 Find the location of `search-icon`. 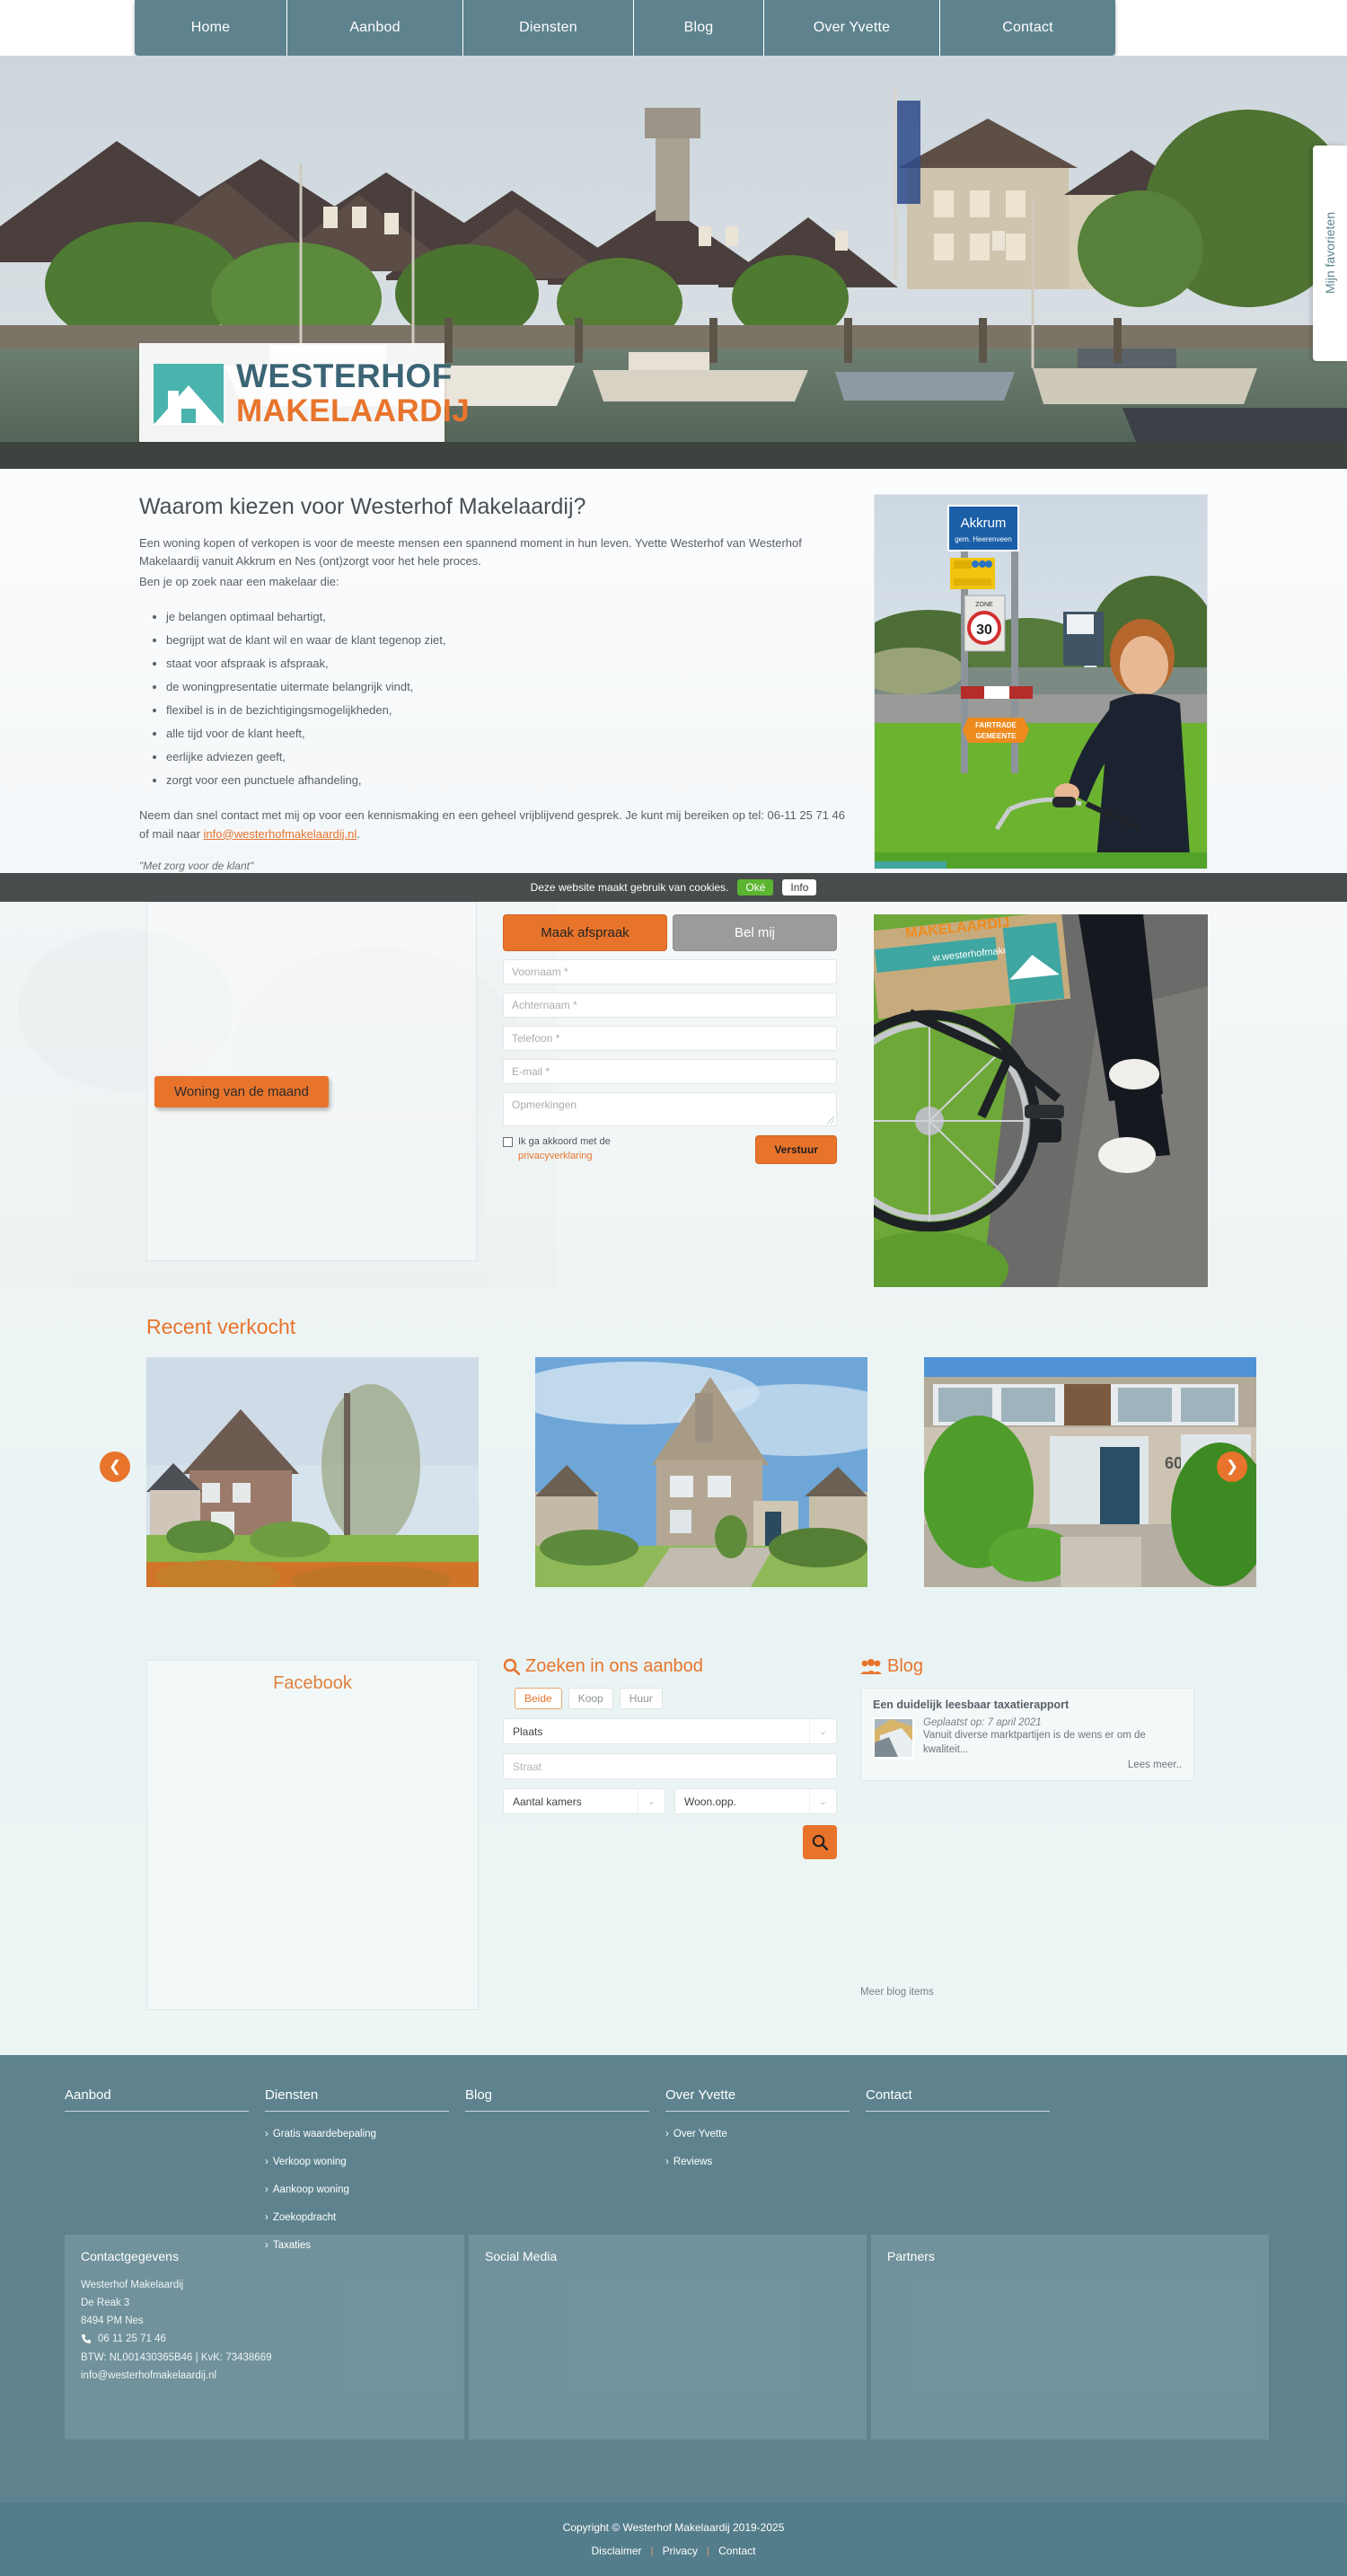

search-icon is located at coordinates (820, 1842).